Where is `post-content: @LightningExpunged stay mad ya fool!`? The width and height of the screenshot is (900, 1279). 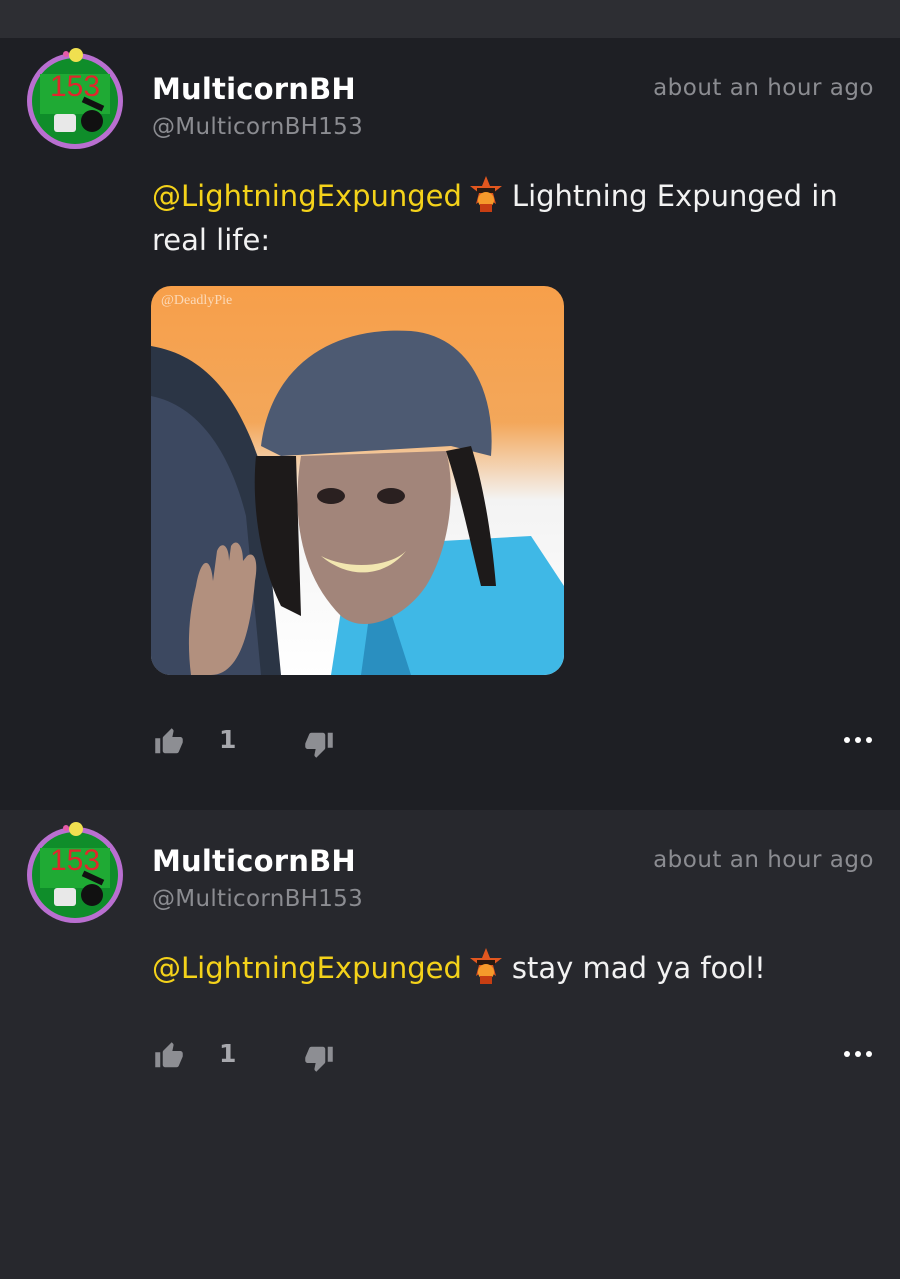 post-content: @LightningExpunged stay mad ya fool! is located at coordinates (509, 968).